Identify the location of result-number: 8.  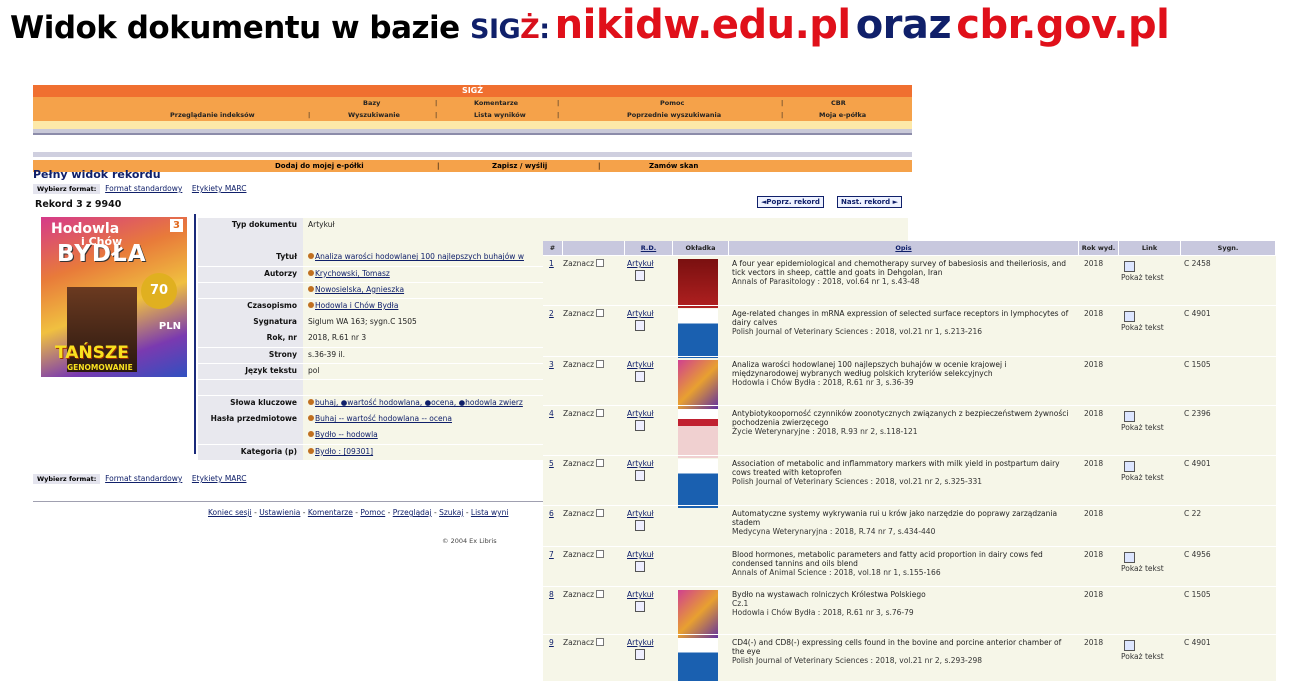
(551, 594).